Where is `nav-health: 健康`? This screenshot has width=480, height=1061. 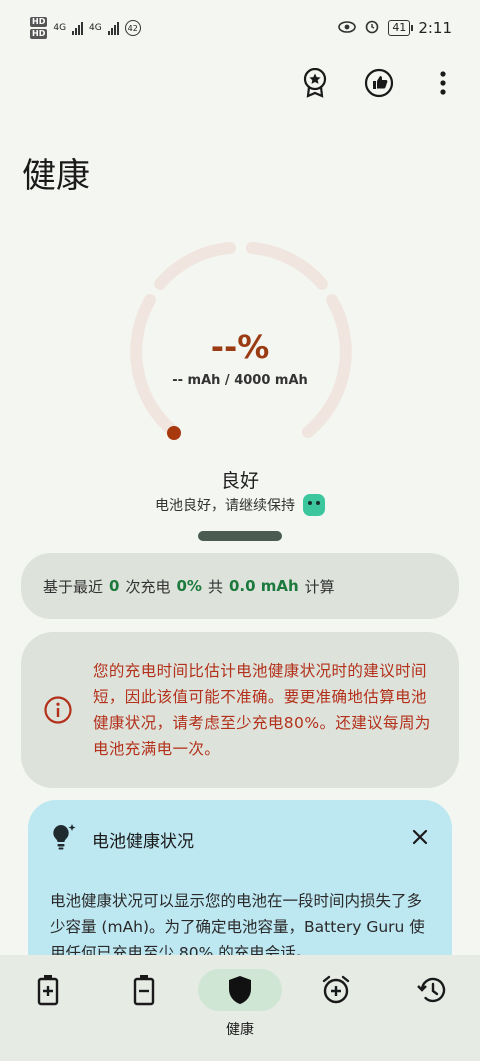
nav-health: 健康 is located at coordinates (240, 1004).